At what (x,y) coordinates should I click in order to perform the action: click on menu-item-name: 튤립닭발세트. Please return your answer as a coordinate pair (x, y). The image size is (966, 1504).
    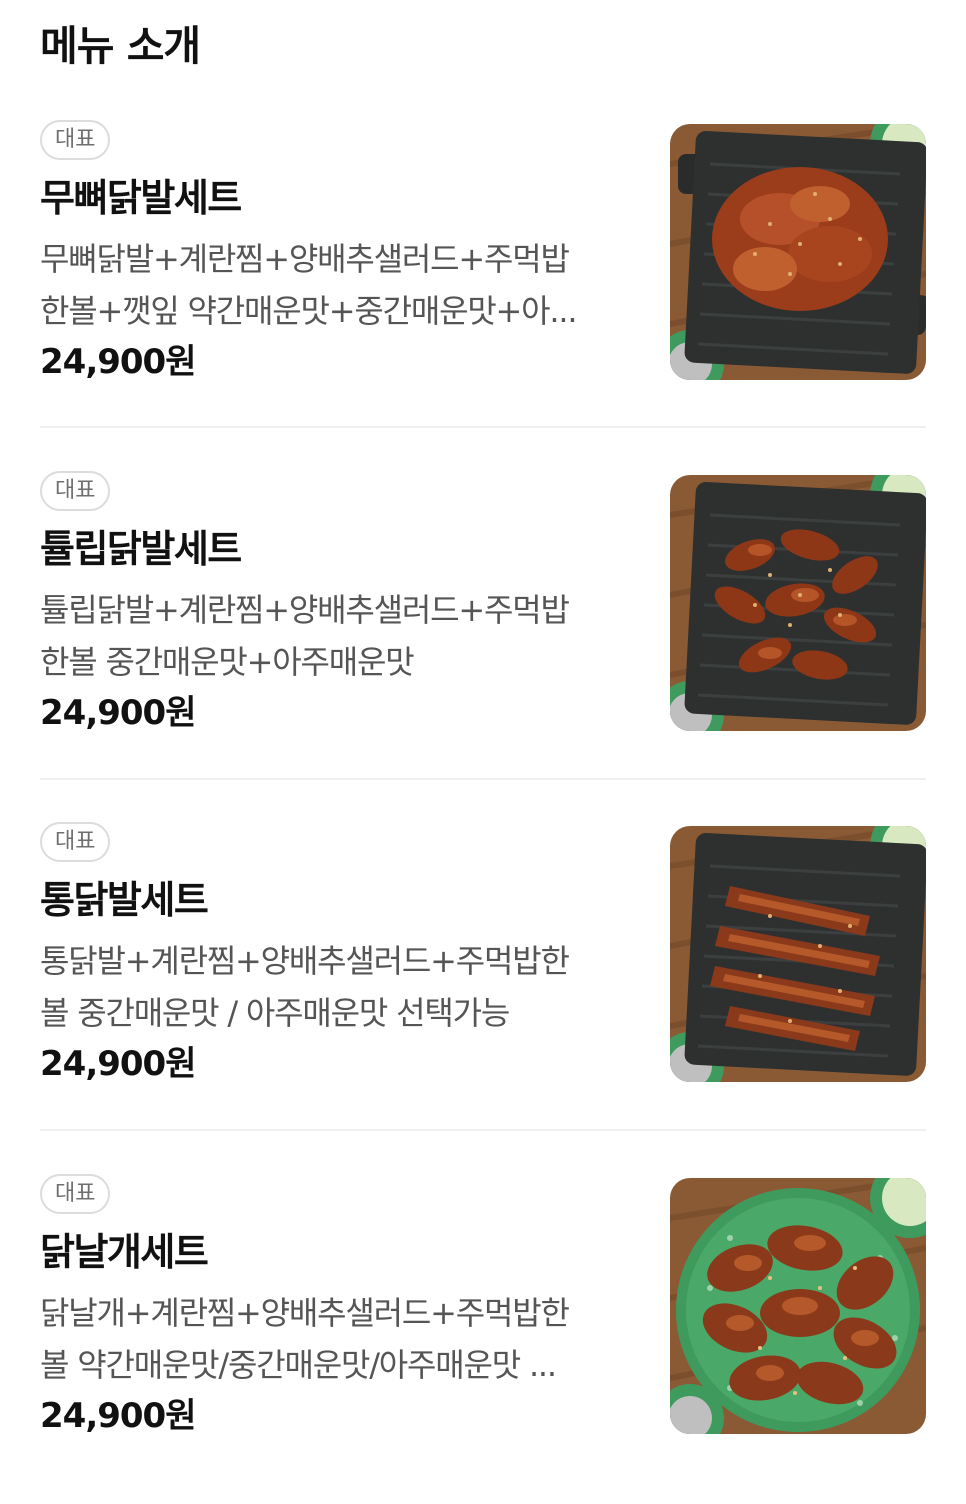
    Looking at the image, I should click on (141, 549).